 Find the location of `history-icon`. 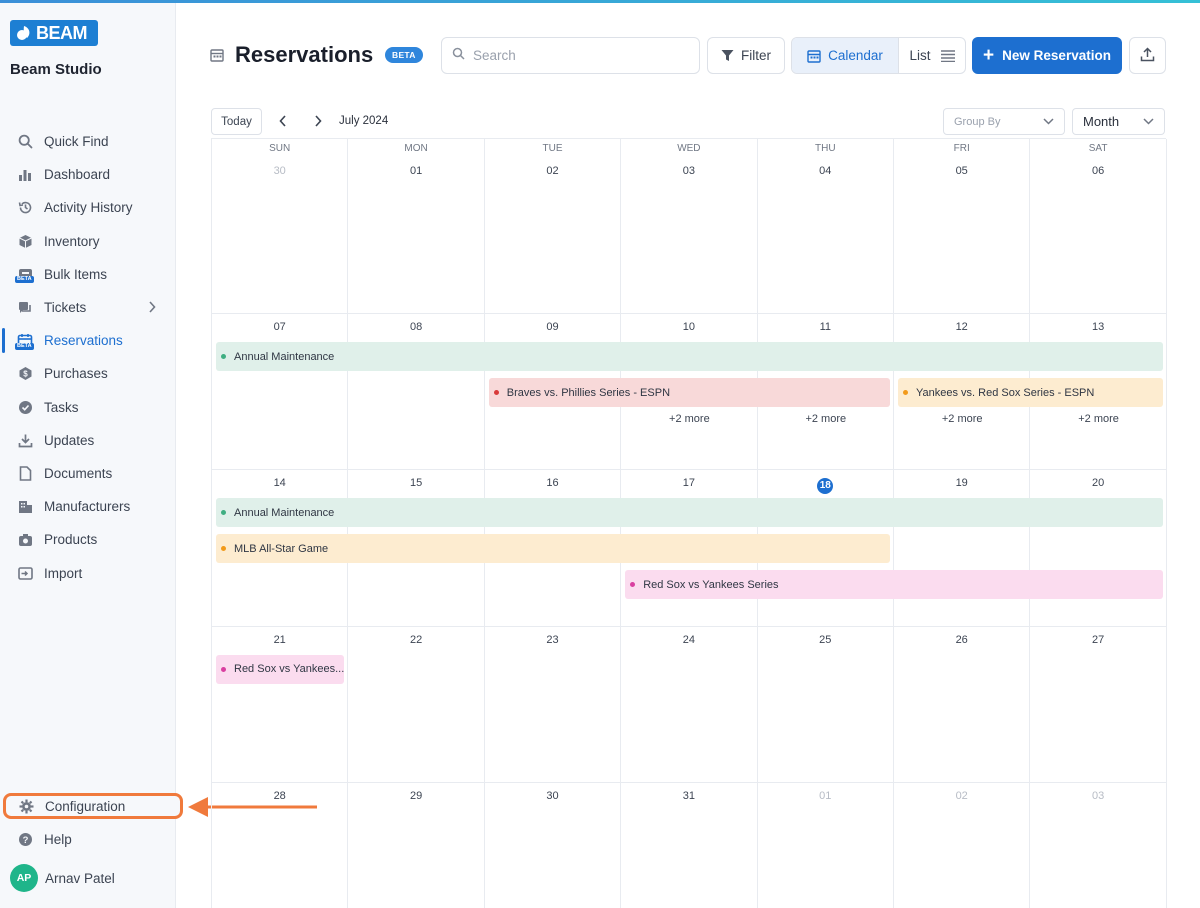

history-icon is located at coordinates (25, 208).